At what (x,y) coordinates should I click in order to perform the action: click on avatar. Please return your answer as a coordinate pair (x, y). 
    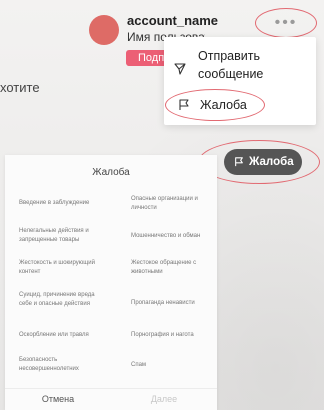
    Looking at the image, I should click on (104, 30).